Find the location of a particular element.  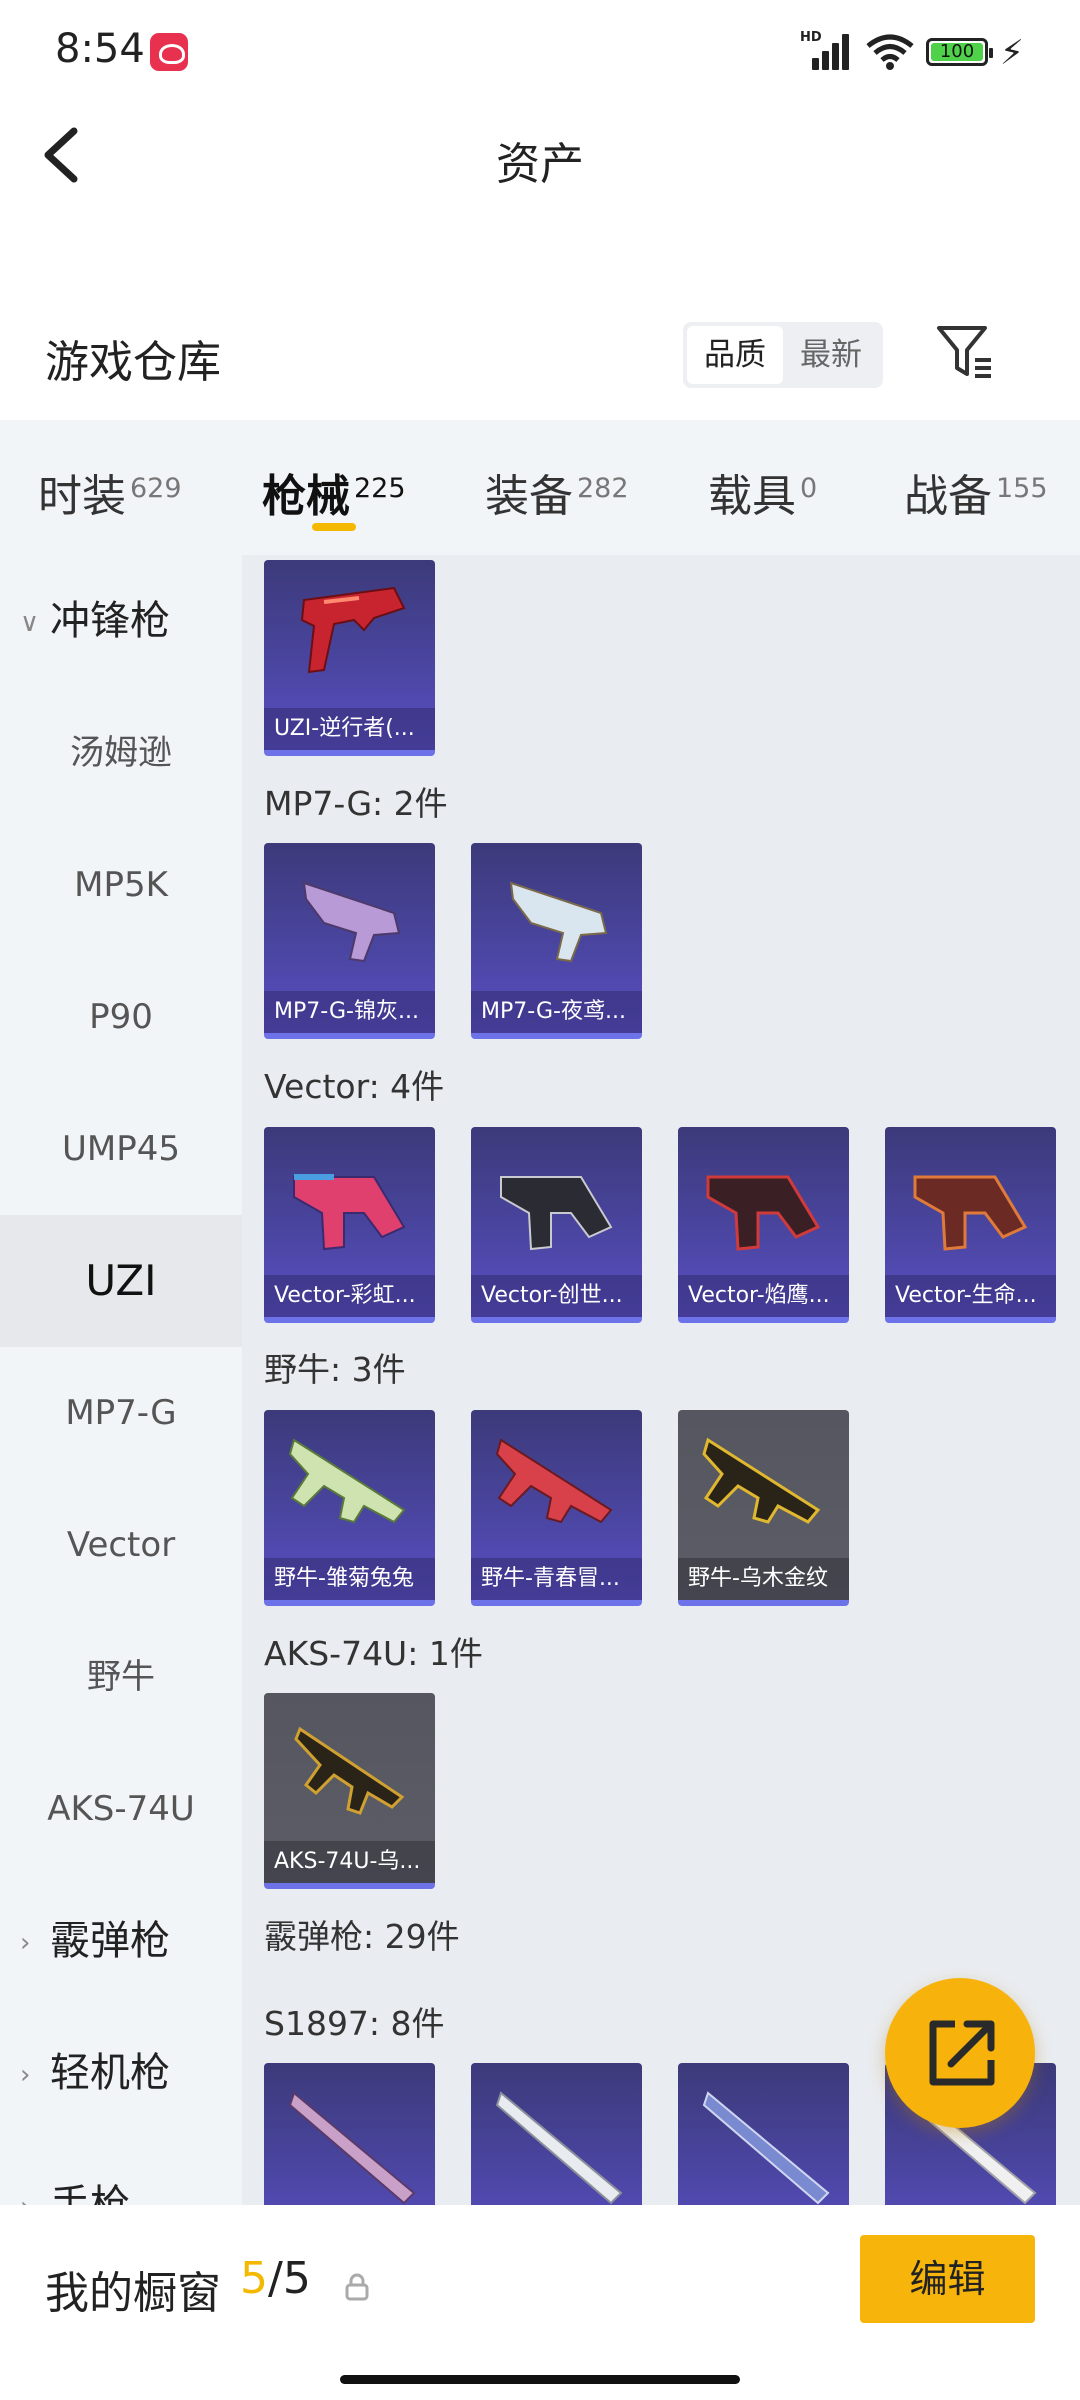

battery-icon: 100 is located at coordinates (959, 52).